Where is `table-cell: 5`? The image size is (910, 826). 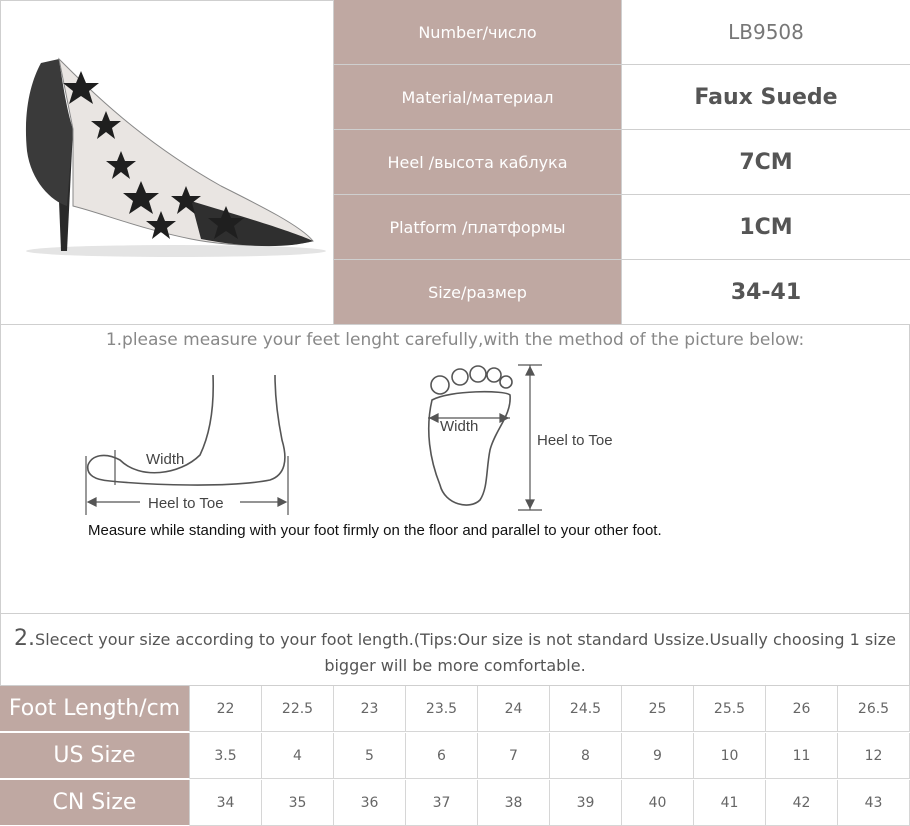
table-cell: 5 is located at coordinates (370, 756).